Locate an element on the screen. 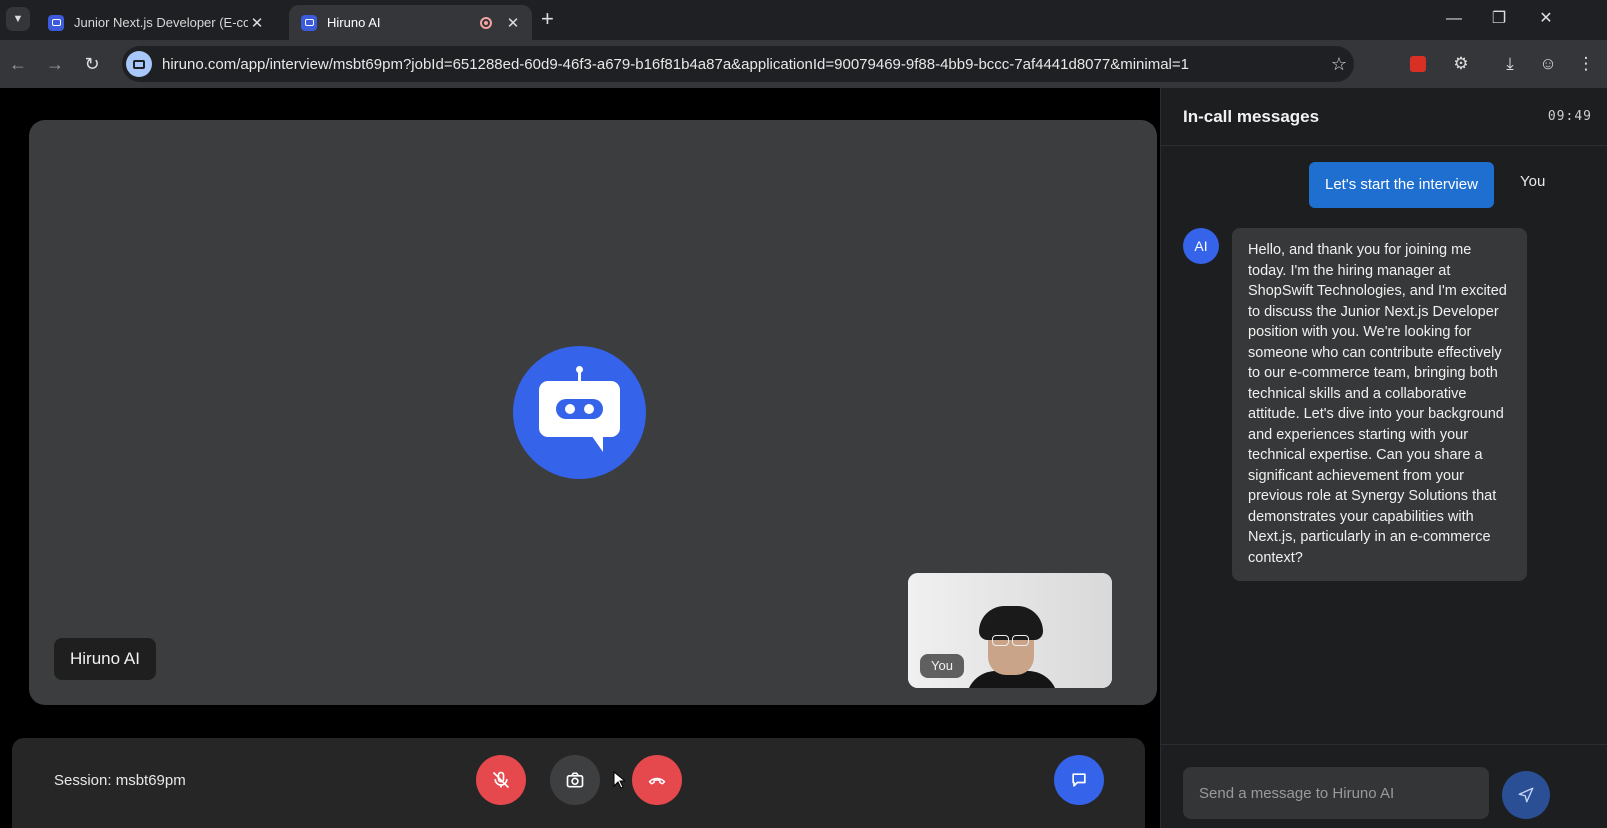  mic-off-icon is located at coordinates (501, 780).